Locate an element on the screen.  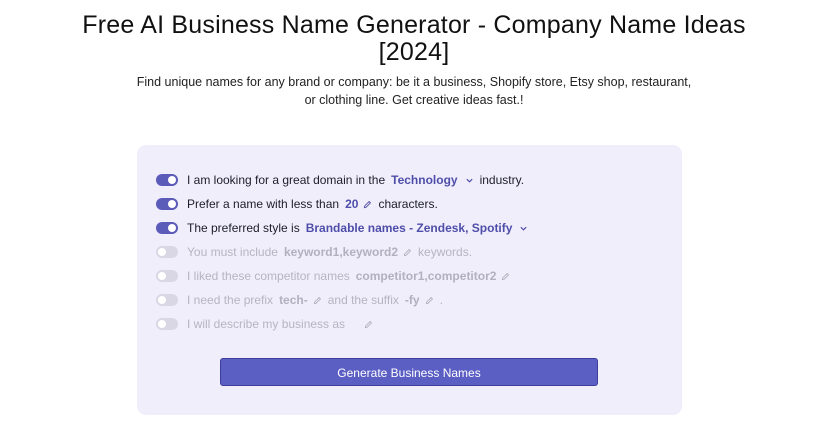
length-suffix: characters. is located at coordinates (408, 204).